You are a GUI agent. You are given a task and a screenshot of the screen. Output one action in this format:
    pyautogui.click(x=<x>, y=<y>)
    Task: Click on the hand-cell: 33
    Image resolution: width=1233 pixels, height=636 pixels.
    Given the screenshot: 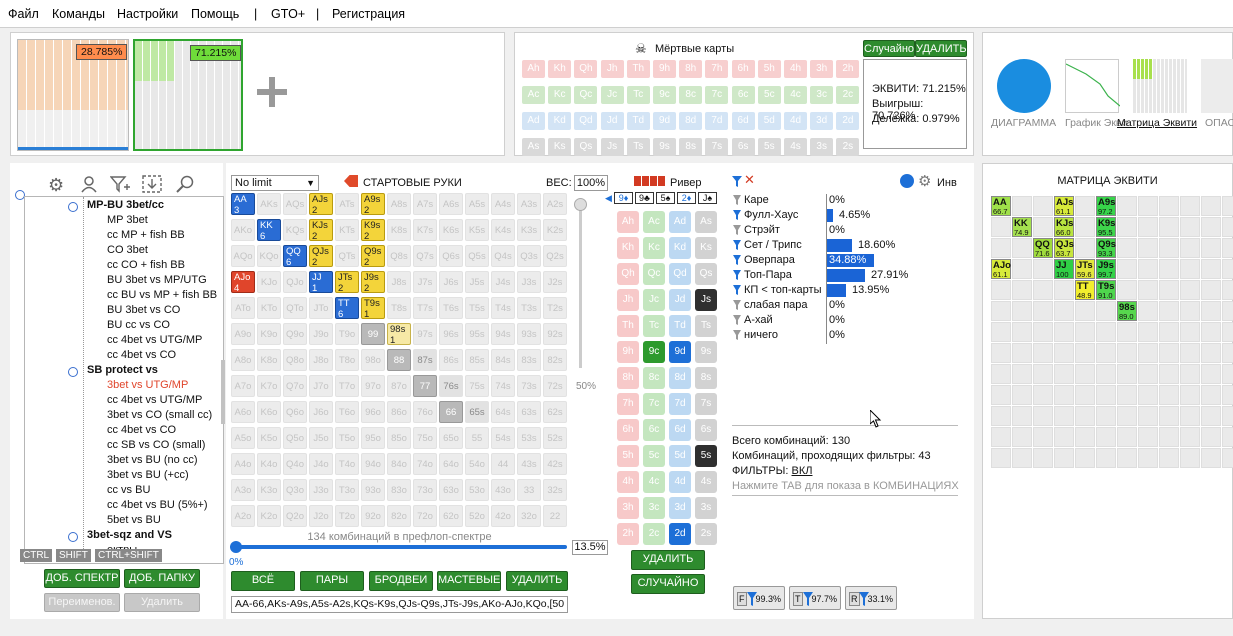 What is the action you would take?
    pyautogui.click(x=529, y=490)
    